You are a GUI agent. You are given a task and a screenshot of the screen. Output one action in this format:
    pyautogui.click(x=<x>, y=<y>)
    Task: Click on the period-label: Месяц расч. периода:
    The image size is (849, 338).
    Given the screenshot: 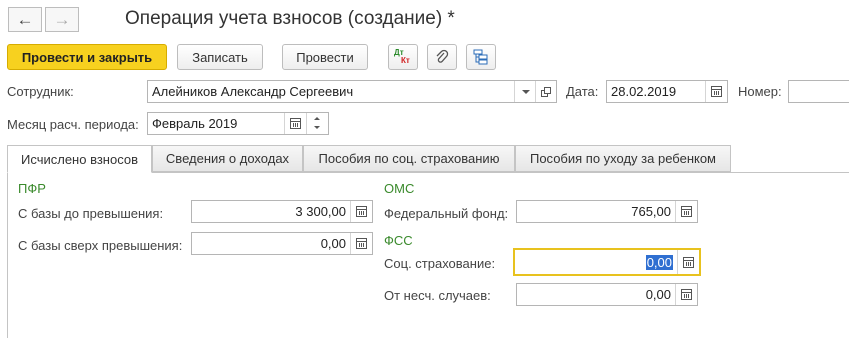 What is the action you would take?
    pyautogui.click(x=73, y=124)
    